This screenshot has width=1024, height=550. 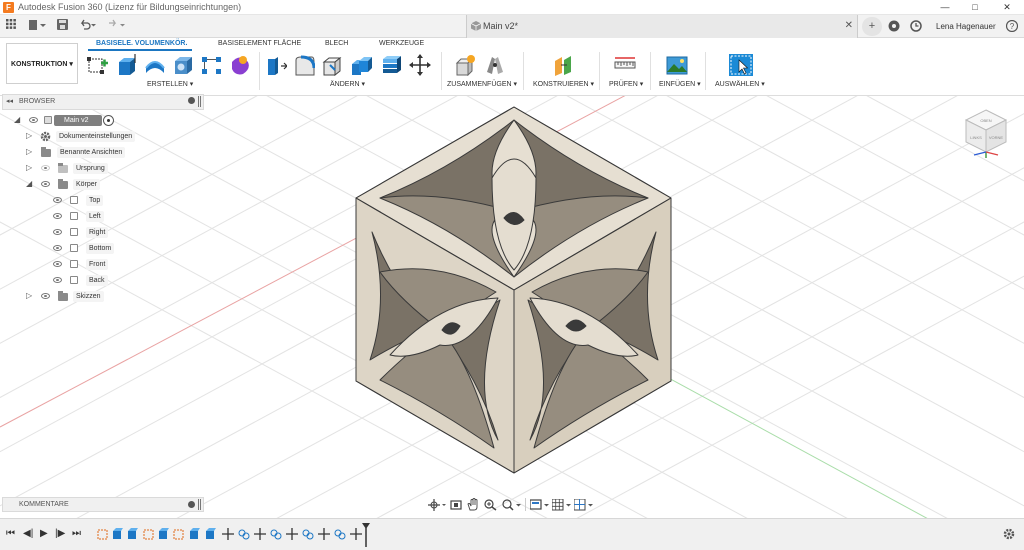 What do you see at coordinates (495, 65) in the screenshot?
I see `joint-icon` at bounding box center [495, 65].